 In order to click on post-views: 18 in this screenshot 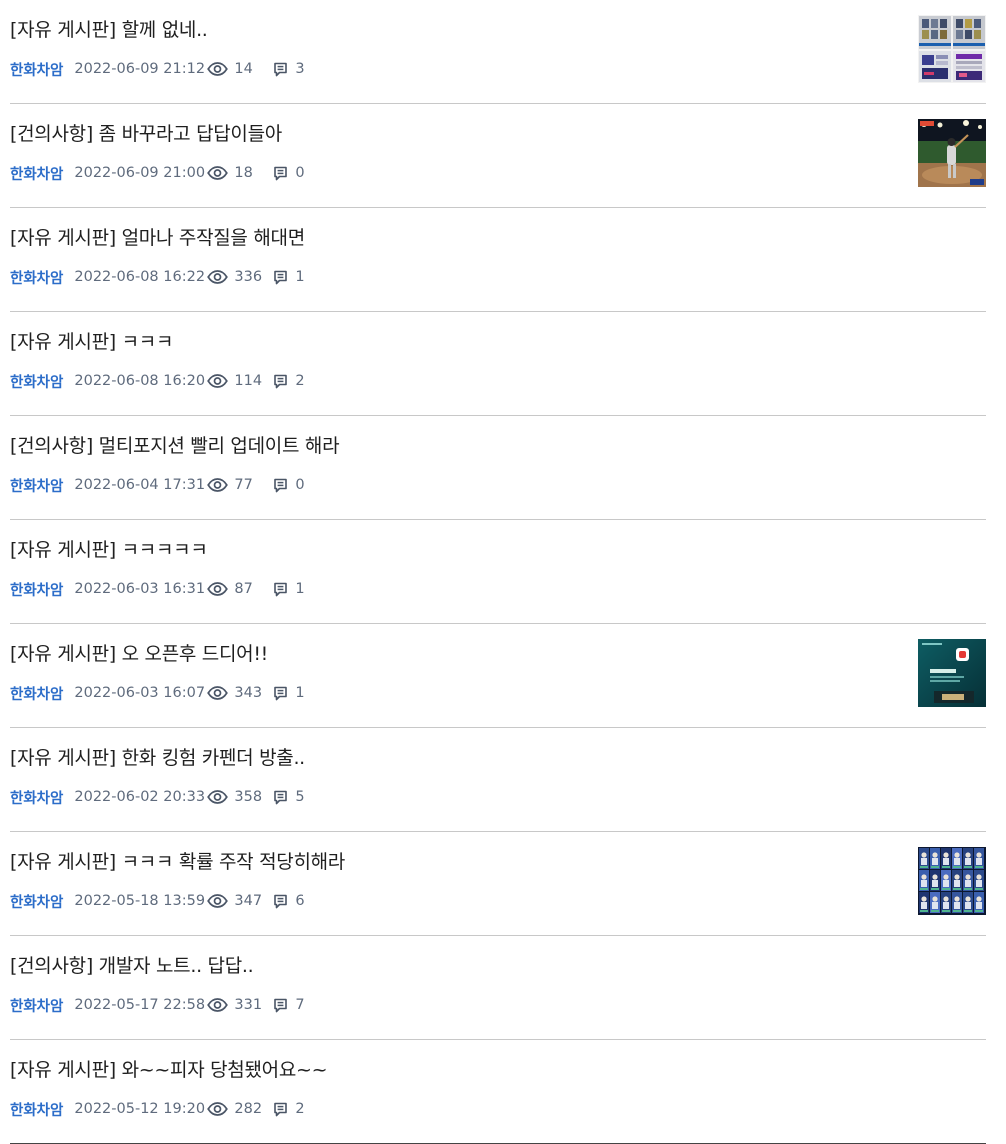, I will do `click(240, 173)`.